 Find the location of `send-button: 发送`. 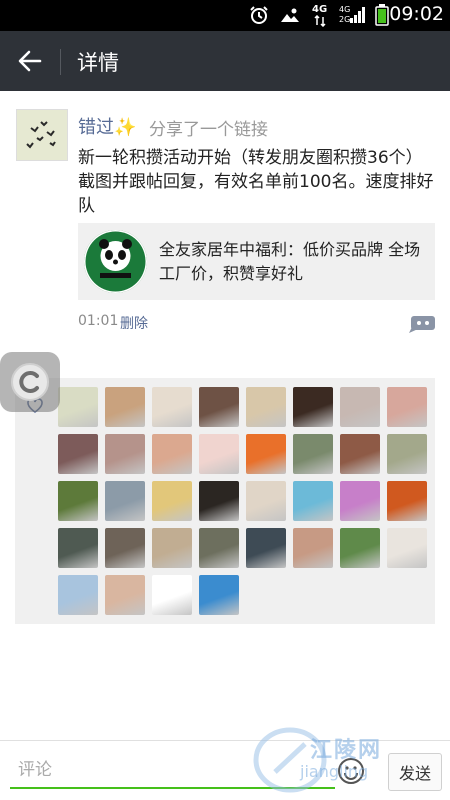

send-button: 发送 is located at coordinates (415, 772).